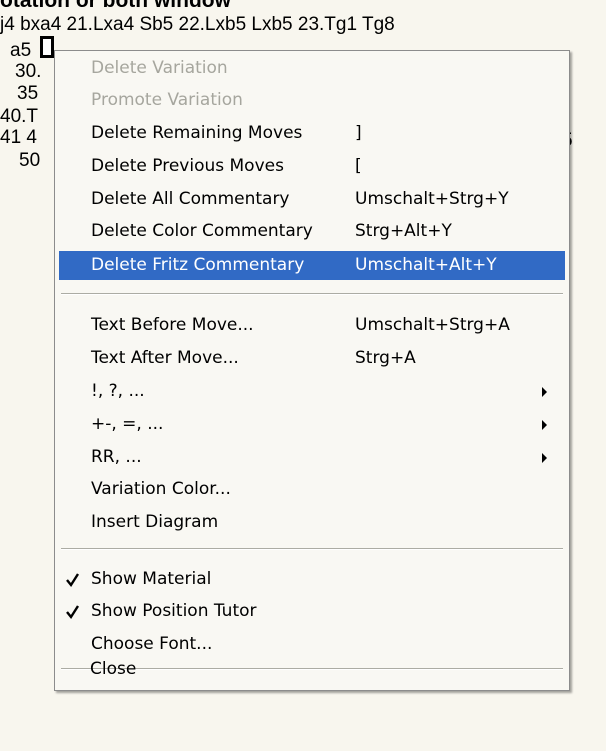 The image size is (606, 751). Describe the element at coordinates (432, 199) in the screenshot. I see `menu-item-shortcut: Umschalt+Strg+Y` at that location.